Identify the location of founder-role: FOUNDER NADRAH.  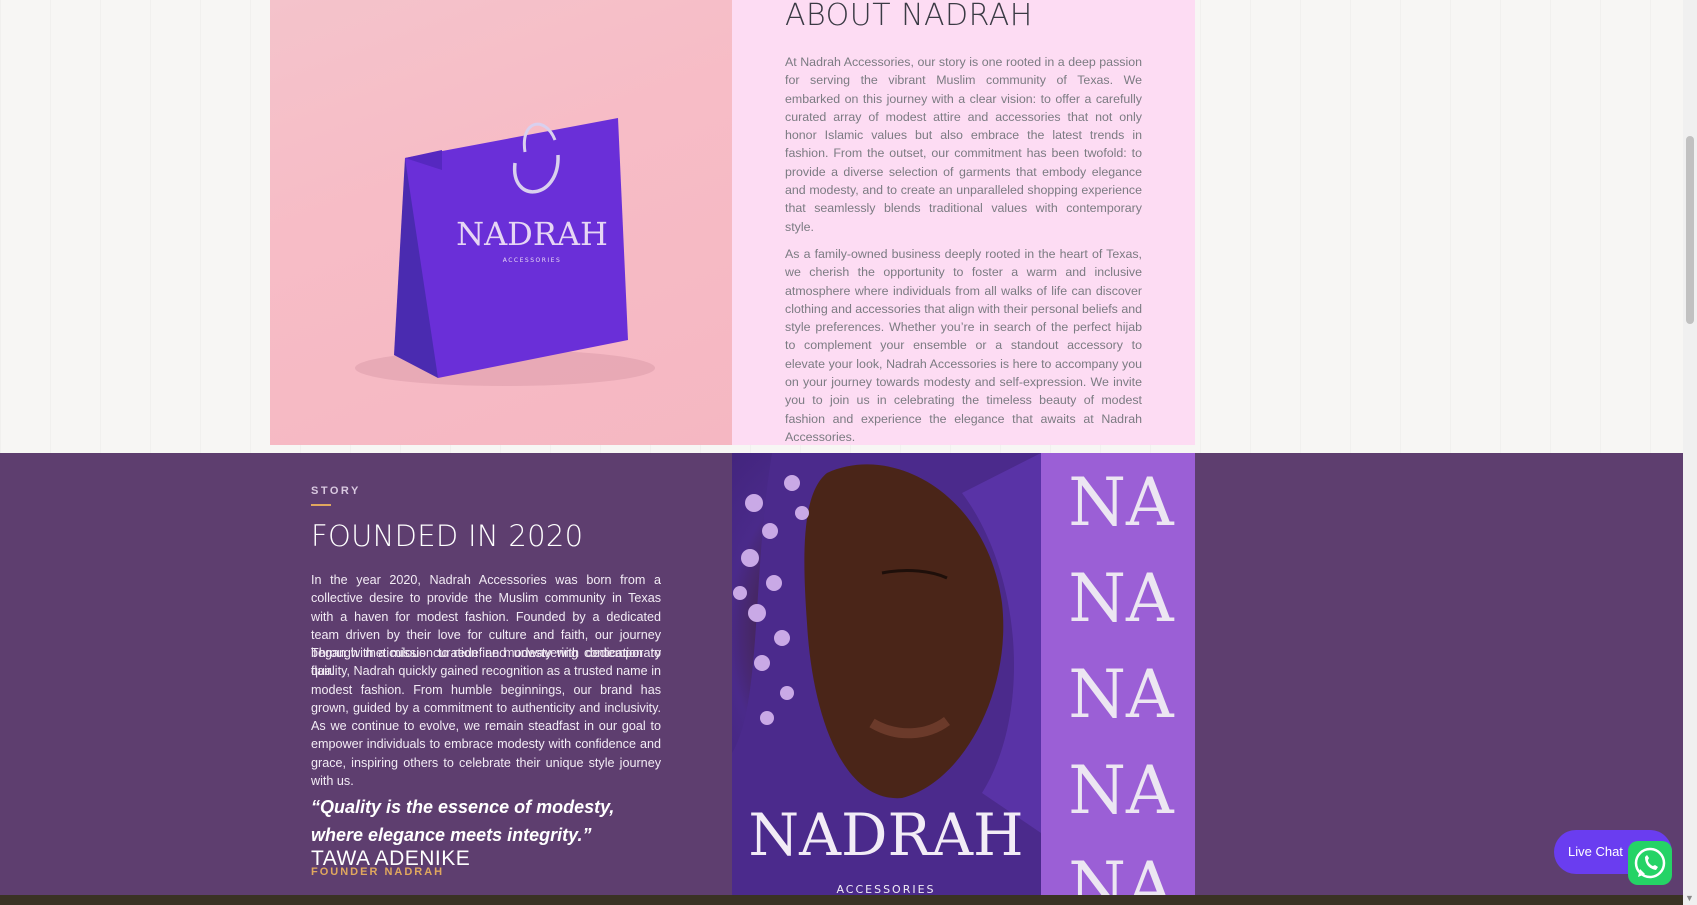
(378, 872).